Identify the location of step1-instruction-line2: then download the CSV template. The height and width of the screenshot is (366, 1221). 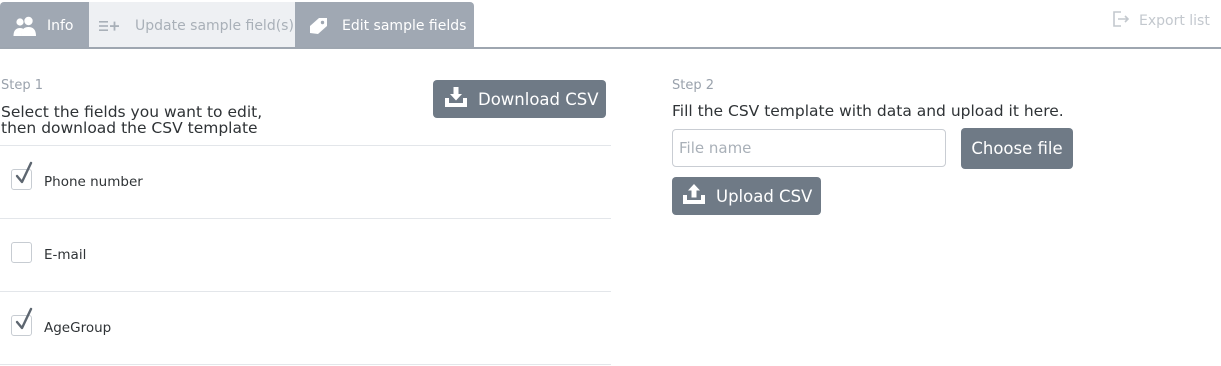
(129, 128).